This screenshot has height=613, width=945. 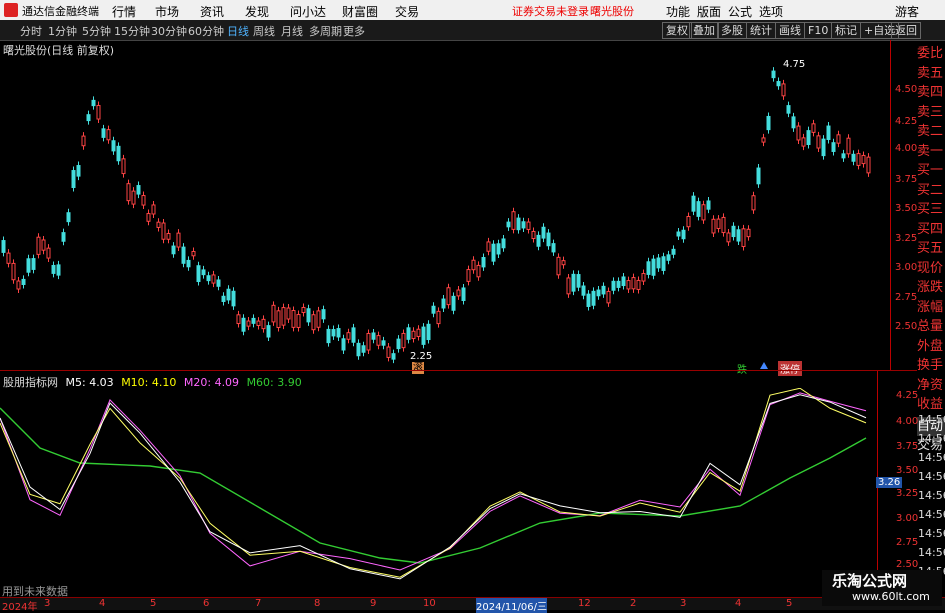 What do you see at coordinates (132, 31) in the screenshot?
I see `tab-15min: 15分钟` at bounding box center [132, 31].